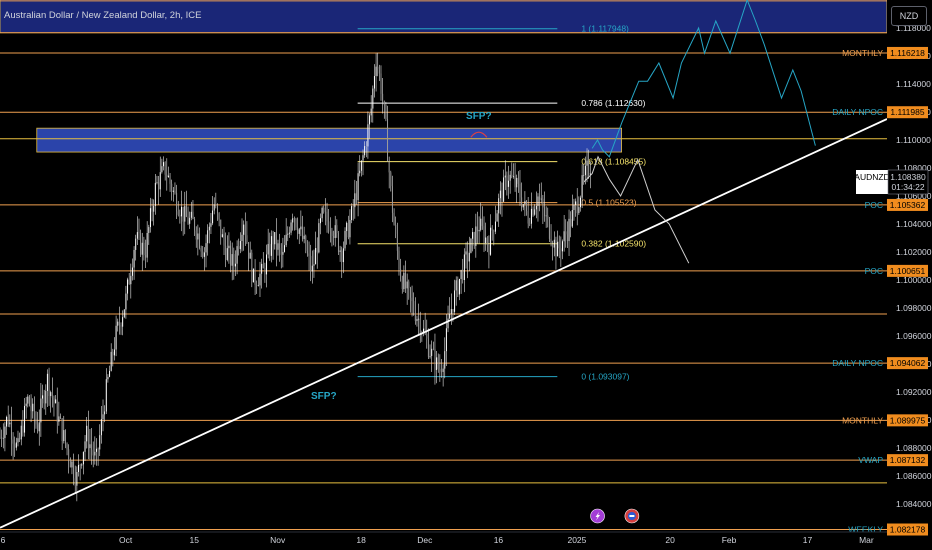  I want to click on time-tick-label: 20, so click(670, 540).